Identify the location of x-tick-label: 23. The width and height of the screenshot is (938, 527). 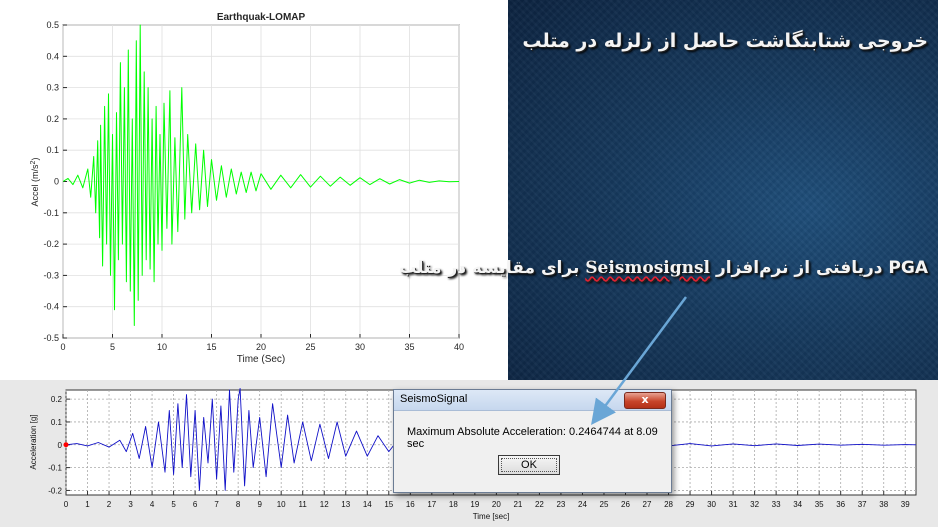
(560, 504).